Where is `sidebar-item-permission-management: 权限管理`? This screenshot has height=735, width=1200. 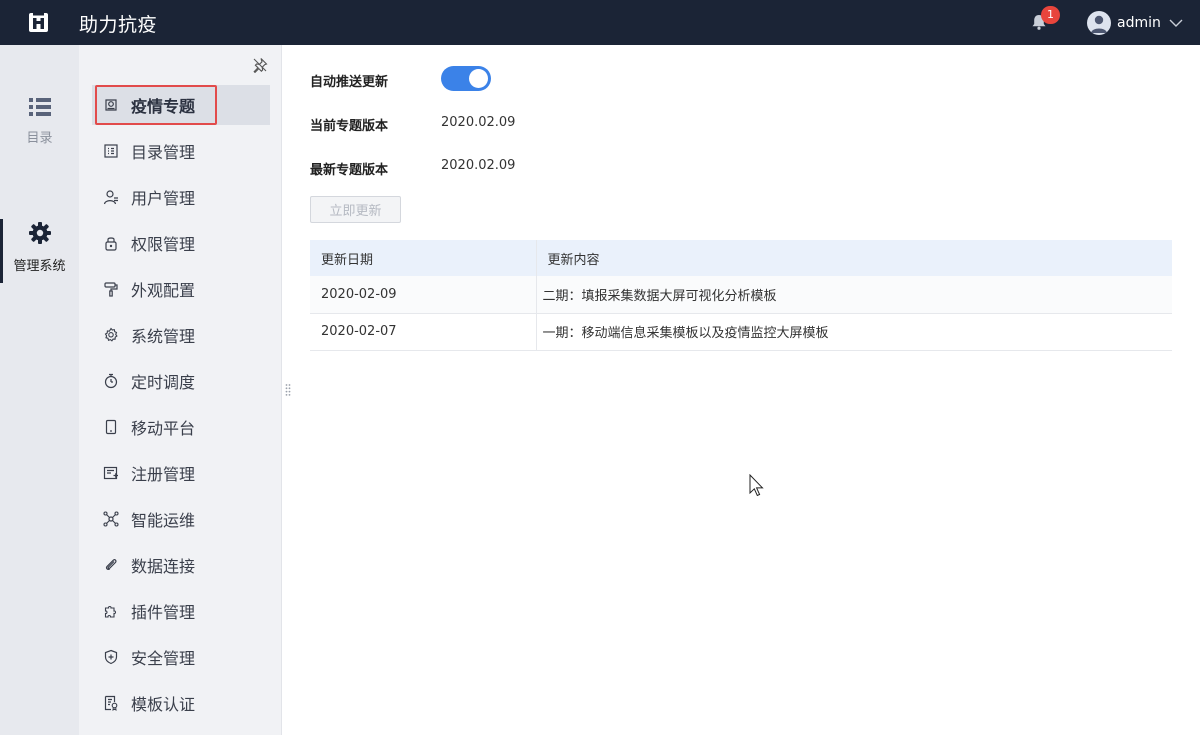
sidebar-item-permission-management: 权限管理 is located at coordinates (181, 243).